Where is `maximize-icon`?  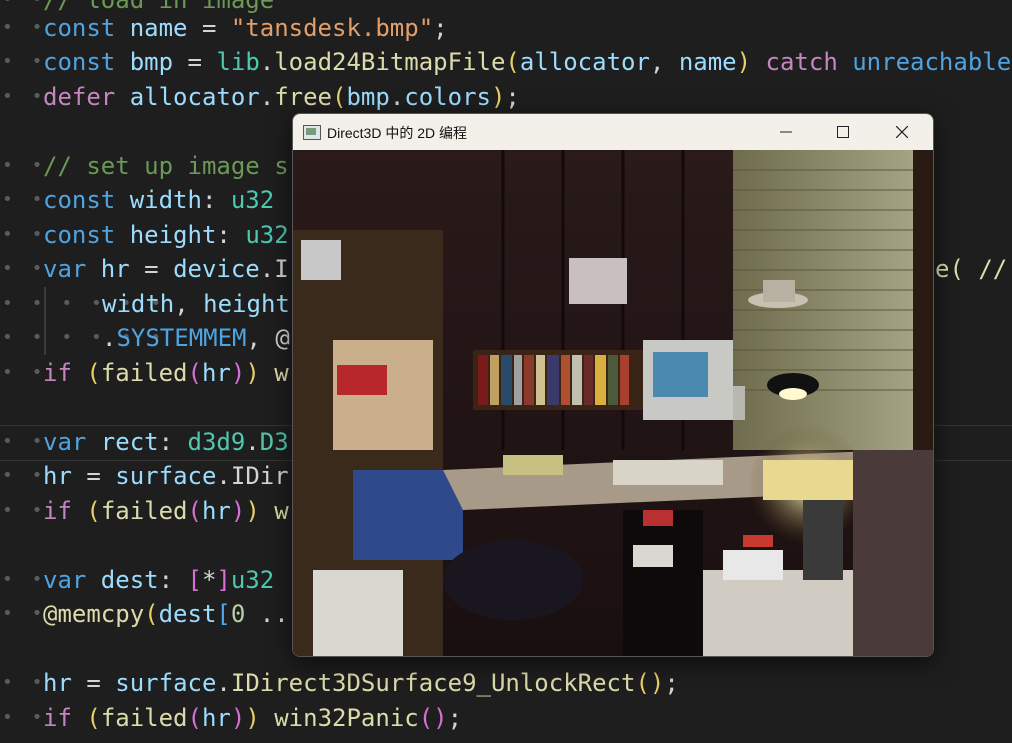
maximize-icon is located at coordinates (843, 132).